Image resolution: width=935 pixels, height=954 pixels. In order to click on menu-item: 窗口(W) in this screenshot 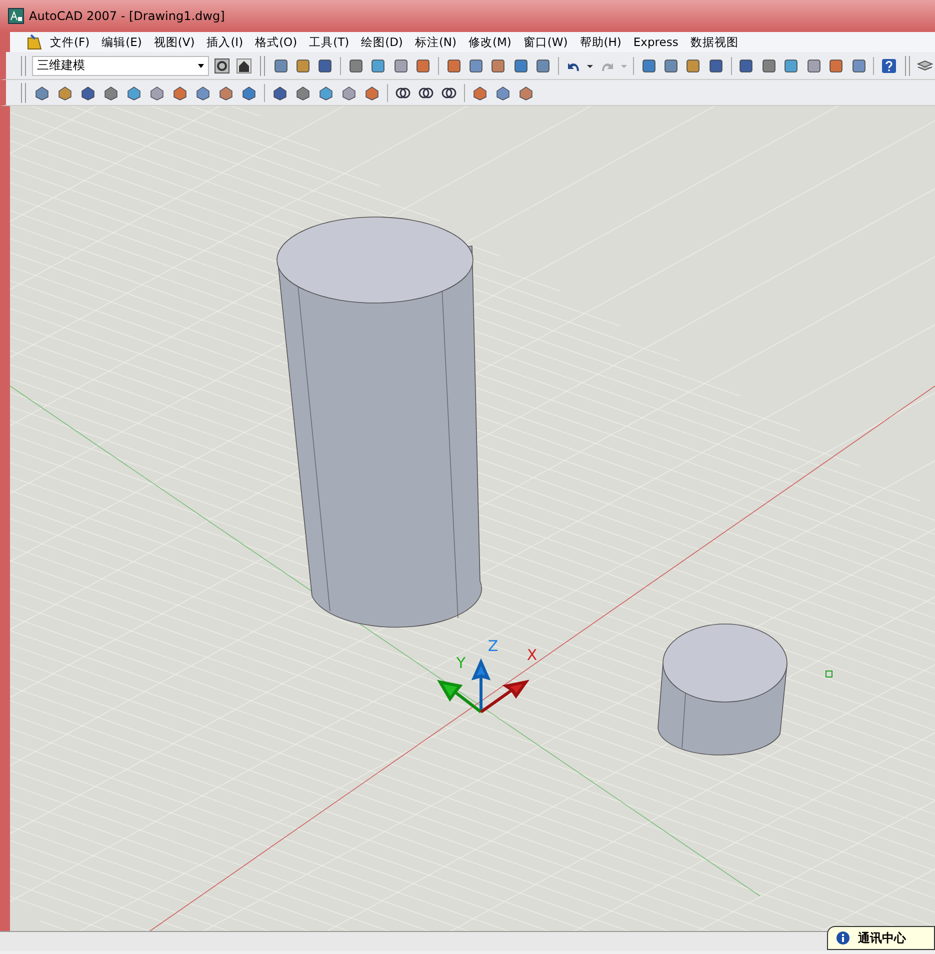, I will do `click(545, 42)`.